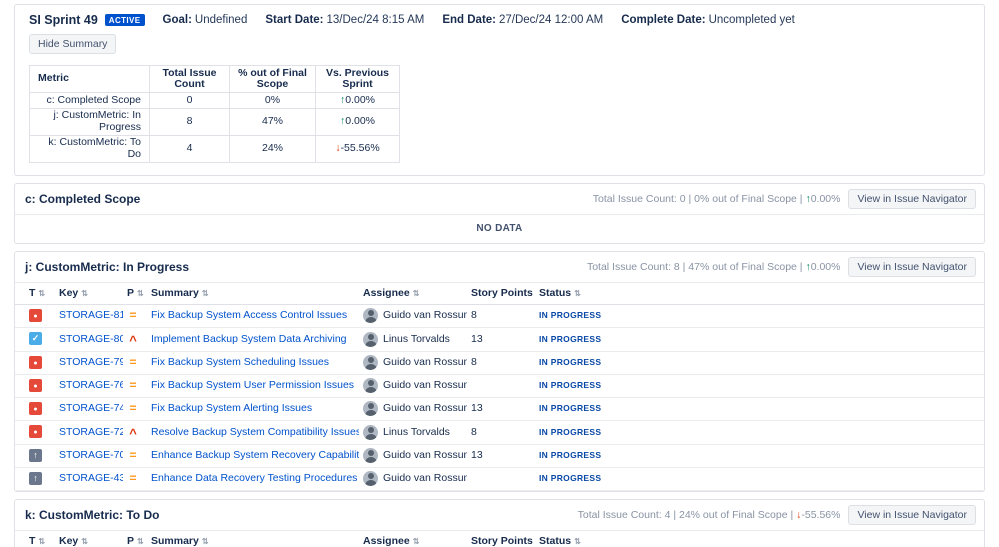 This screenshot has width=999, height=547. What do you see at coordinates (523, 20) in the screenshot?
I see `sprint-end-date: End Date: 27/Dec/24 12:00 AM` at bounding box center [523, 20].